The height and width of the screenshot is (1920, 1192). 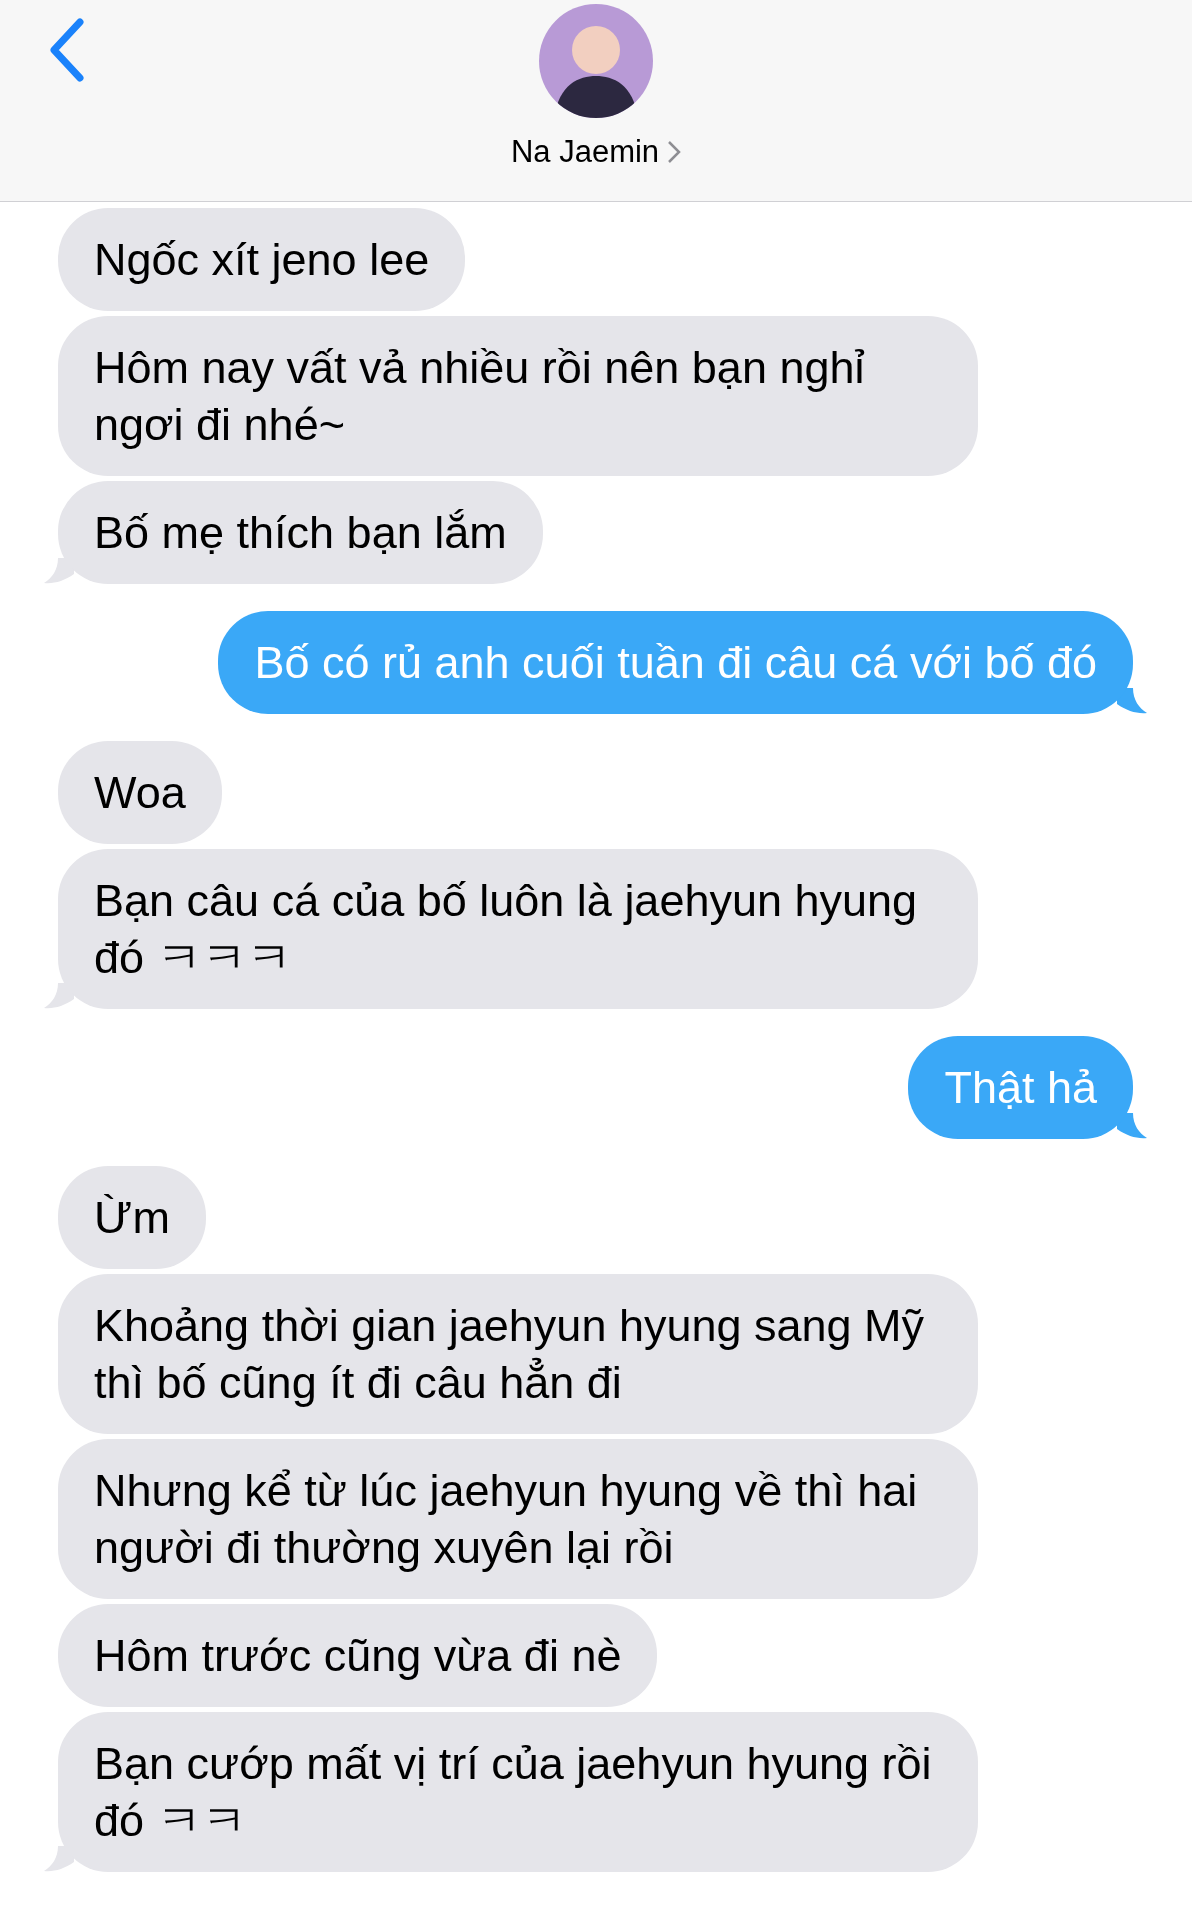 What do you see at coordinates (674, 151) in the screenshot?
I see `chevron-right-icon` at bounding box center [674, 151].